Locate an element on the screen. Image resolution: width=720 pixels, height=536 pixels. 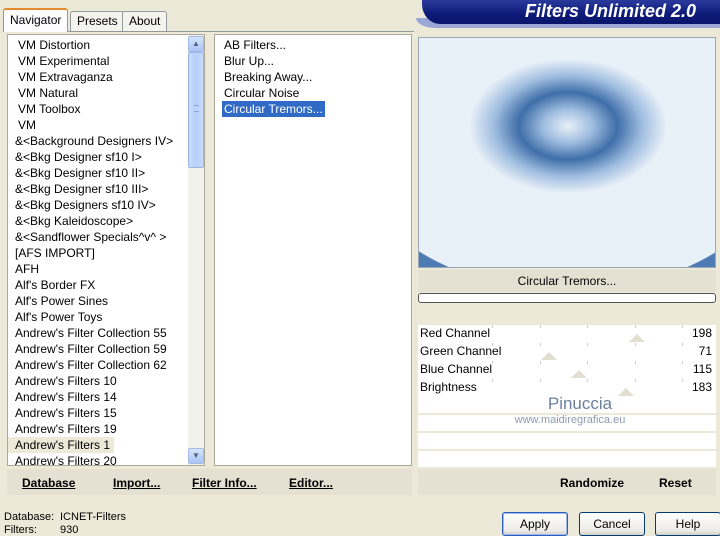
watermark-url: www.maidiregrafica.eu is located at coordinates (570, 420).